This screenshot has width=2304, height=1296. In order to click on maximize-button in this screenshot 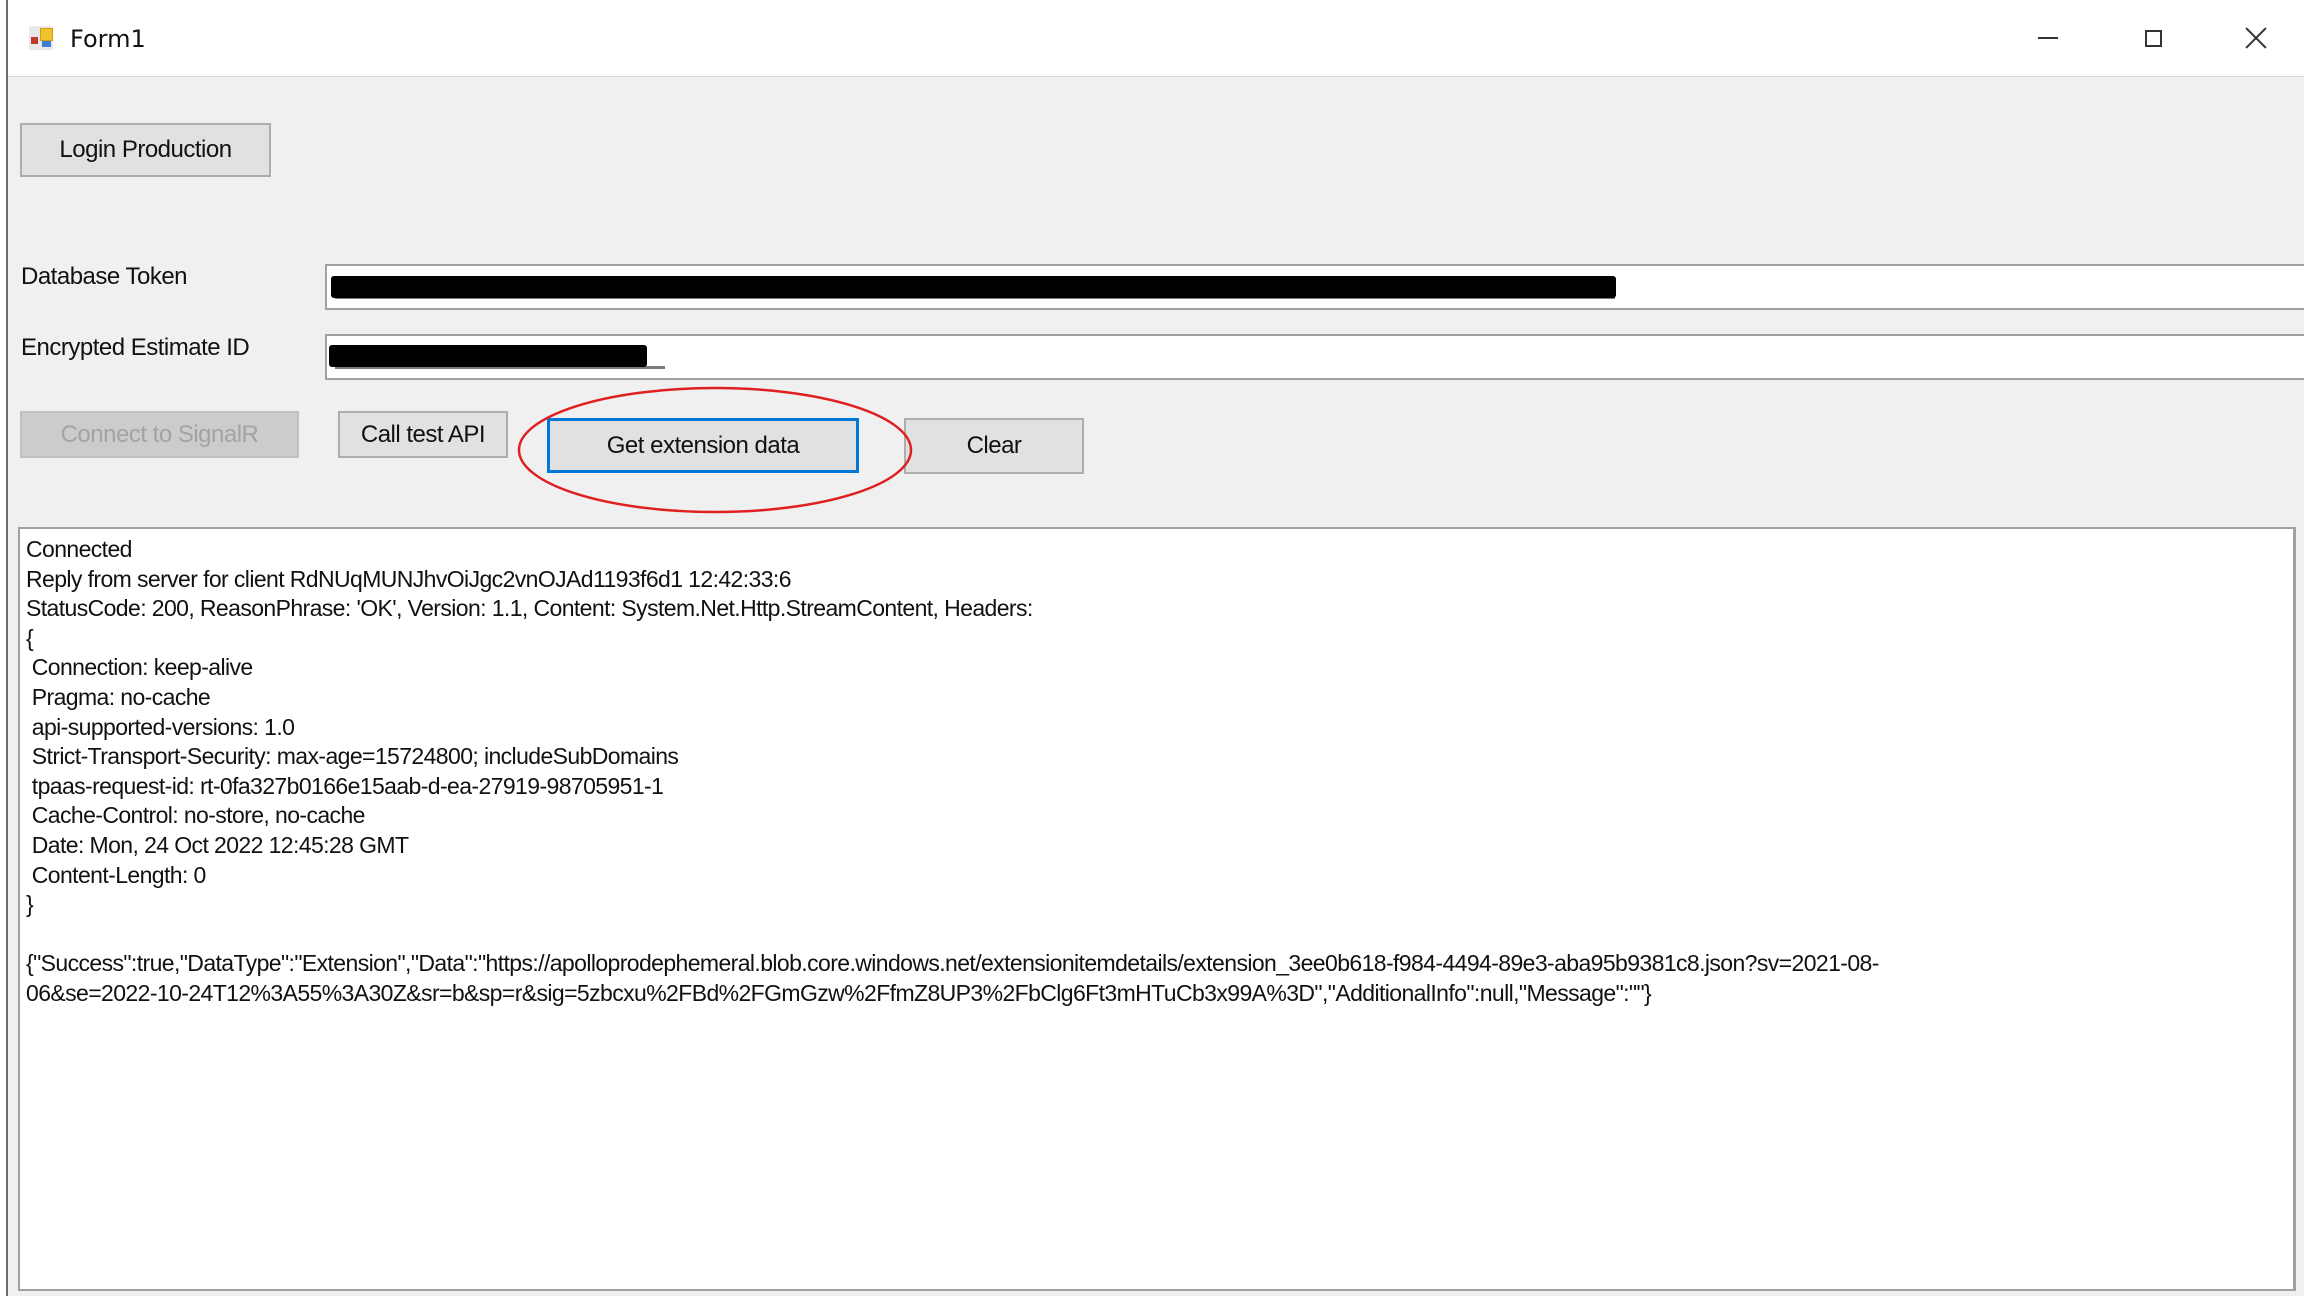, I will do `click(2153, 38)`.